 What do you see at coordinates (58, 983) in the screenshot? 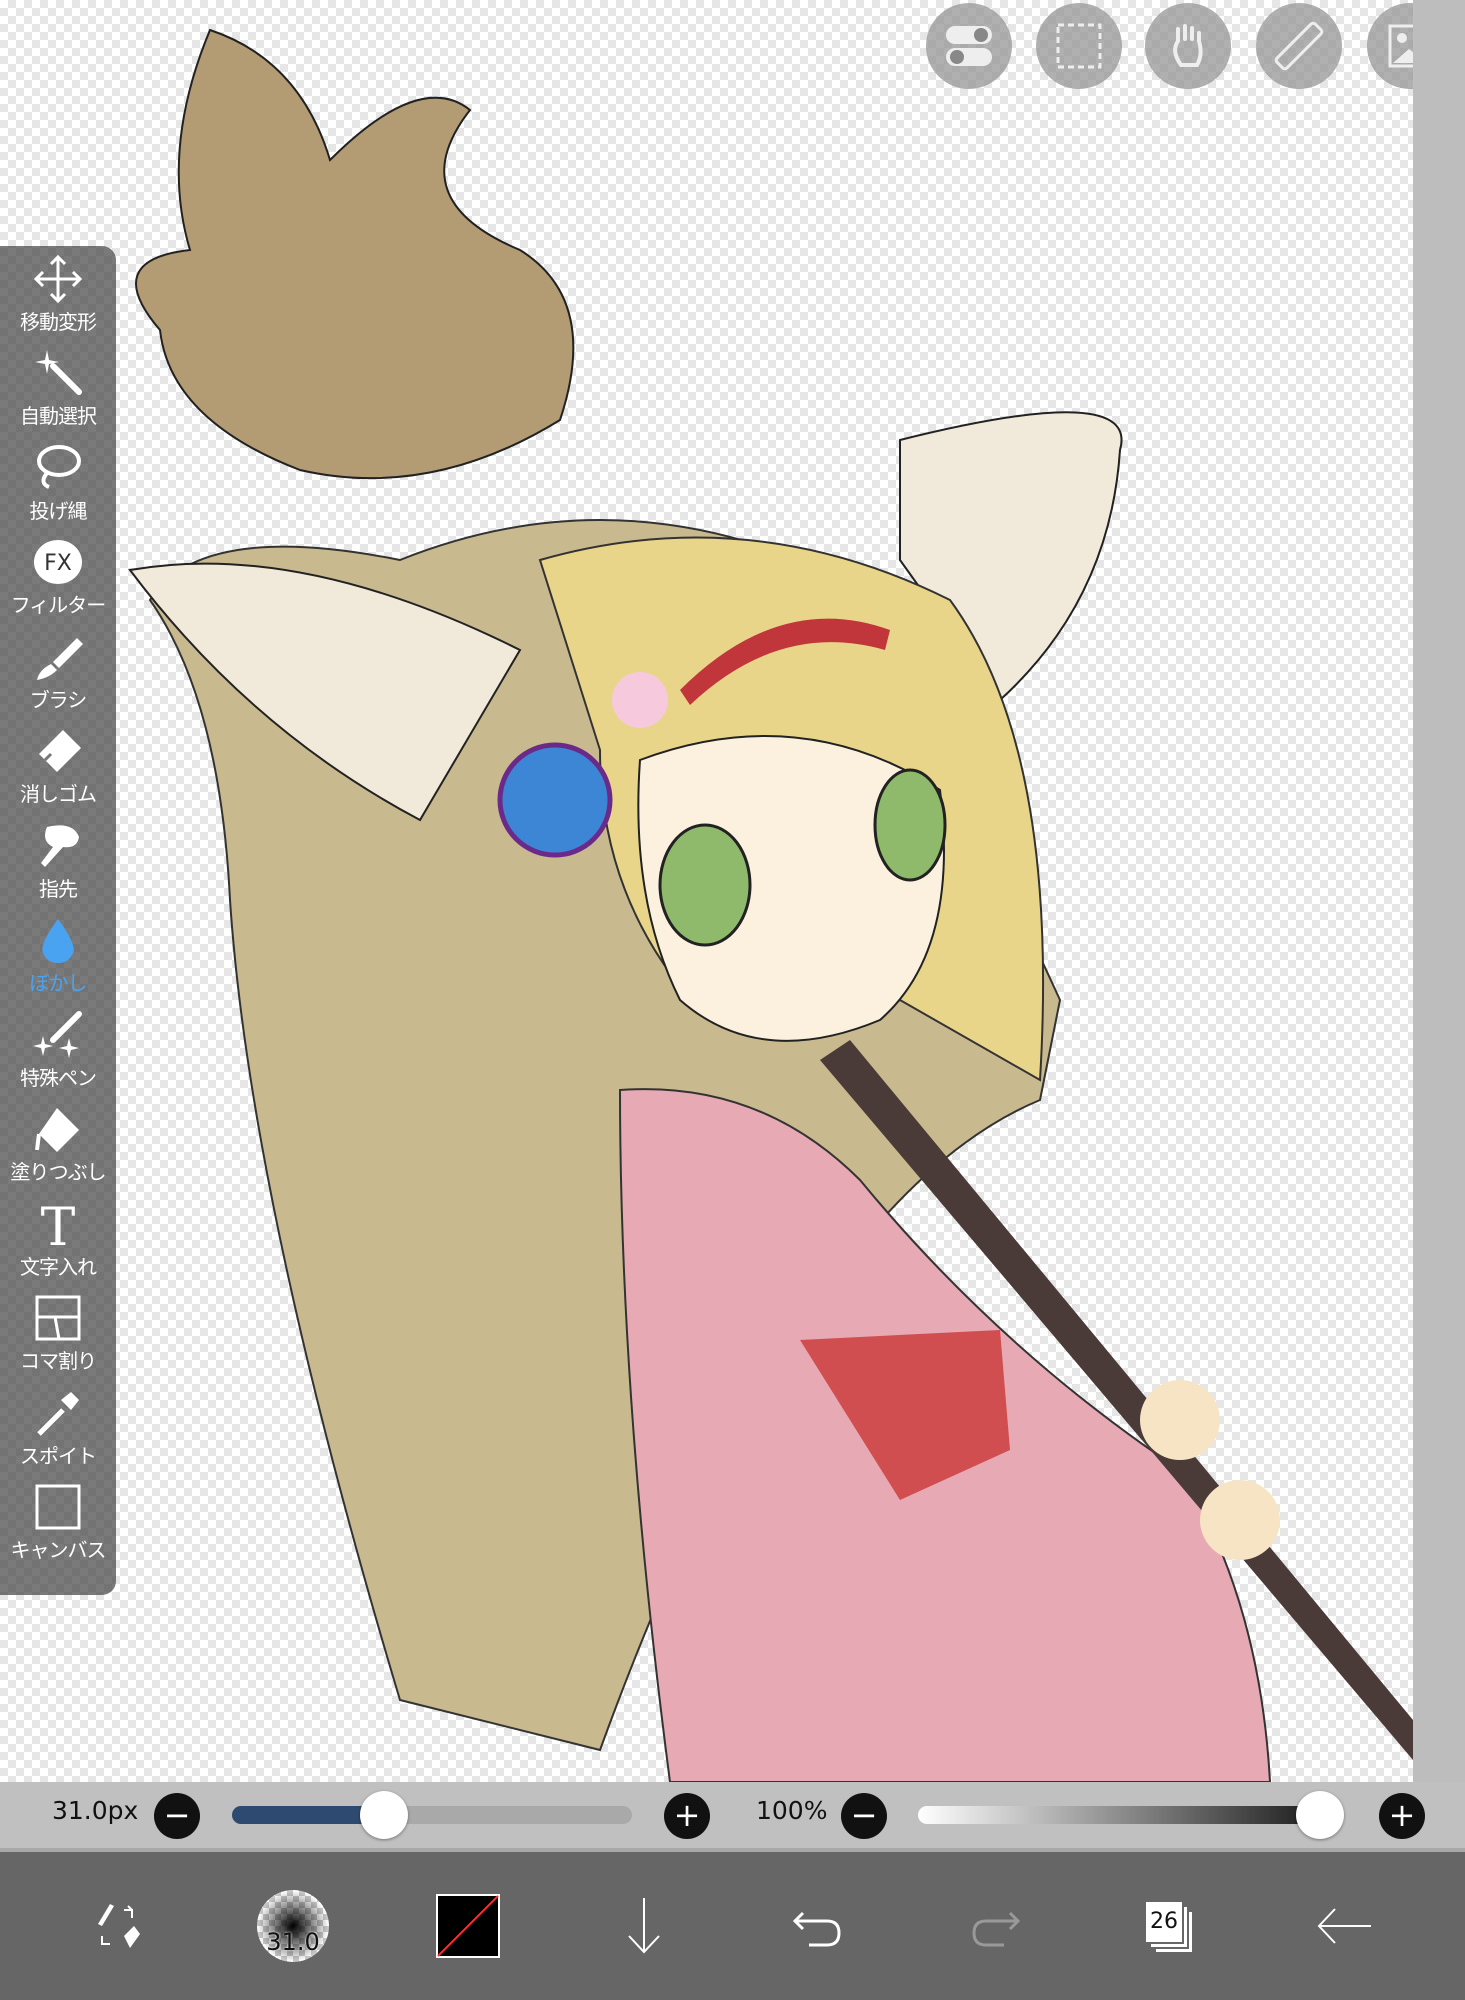
I see `tool-label: ぼかし` at bounding box center [58, 983].